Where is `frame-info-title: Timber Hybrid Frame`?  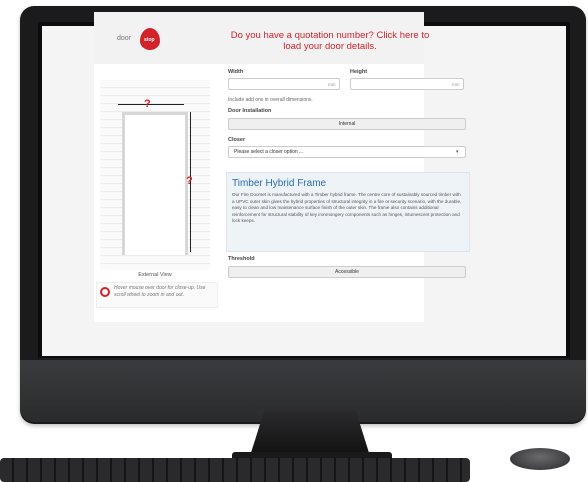 frame-info-title: Timber Hybrid Frame is located at coordinates (279, 183).